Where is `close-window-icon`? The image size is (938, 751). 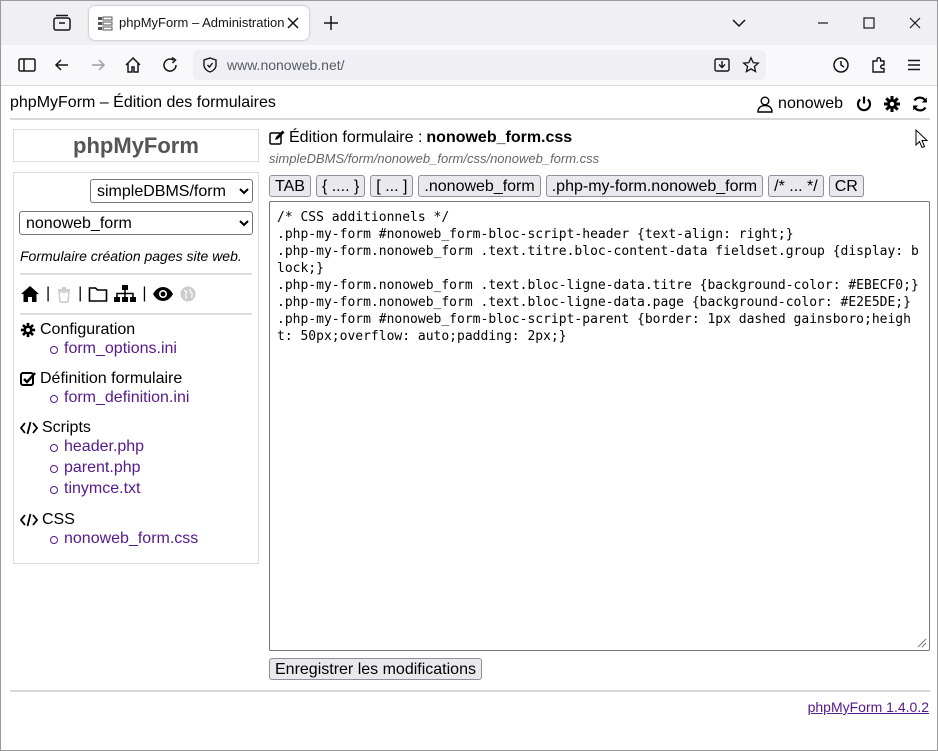 close-window-icon is located at coordinates (915, 23).